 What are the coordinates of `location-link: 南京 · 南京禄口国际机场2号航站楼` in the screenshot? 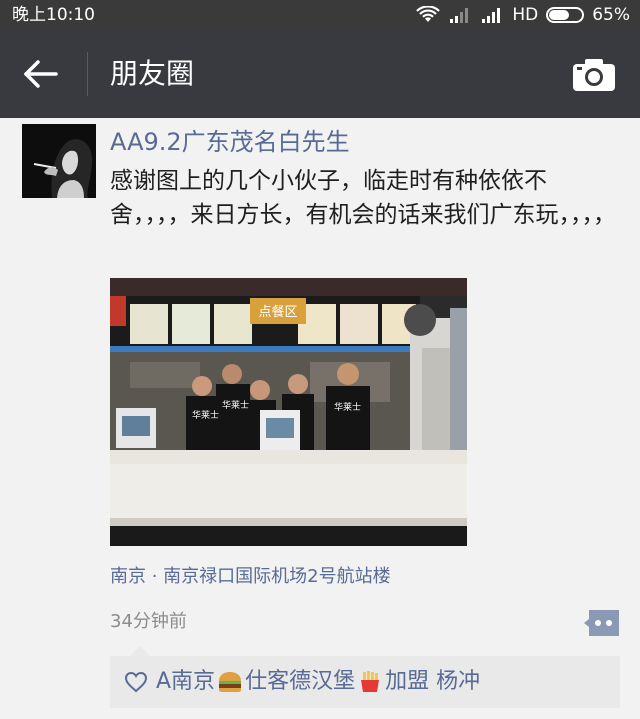 It's located at (250, 575).